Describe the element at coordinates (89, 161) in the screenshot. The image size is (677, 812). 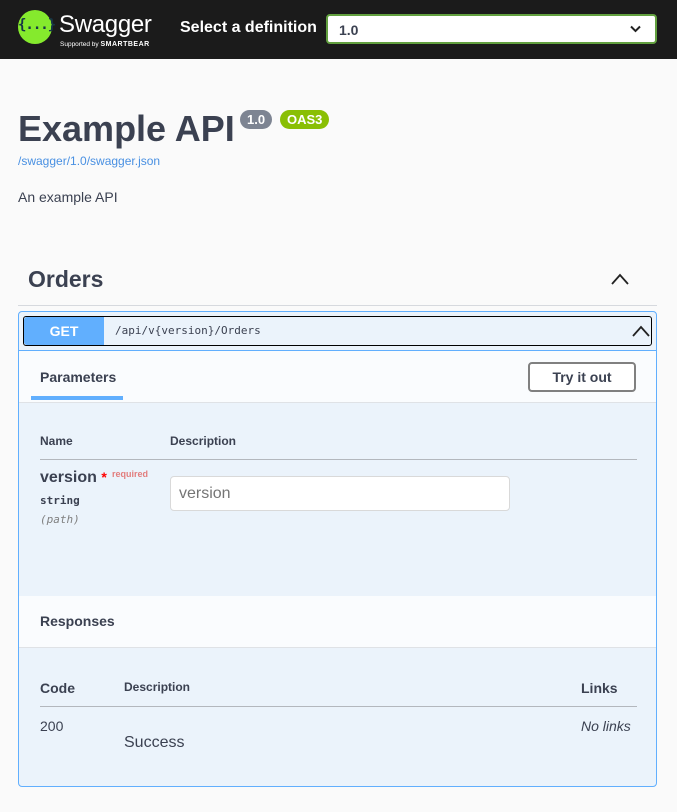
I see `spec-link: /swagger/1.0/swagger.json` at that location.